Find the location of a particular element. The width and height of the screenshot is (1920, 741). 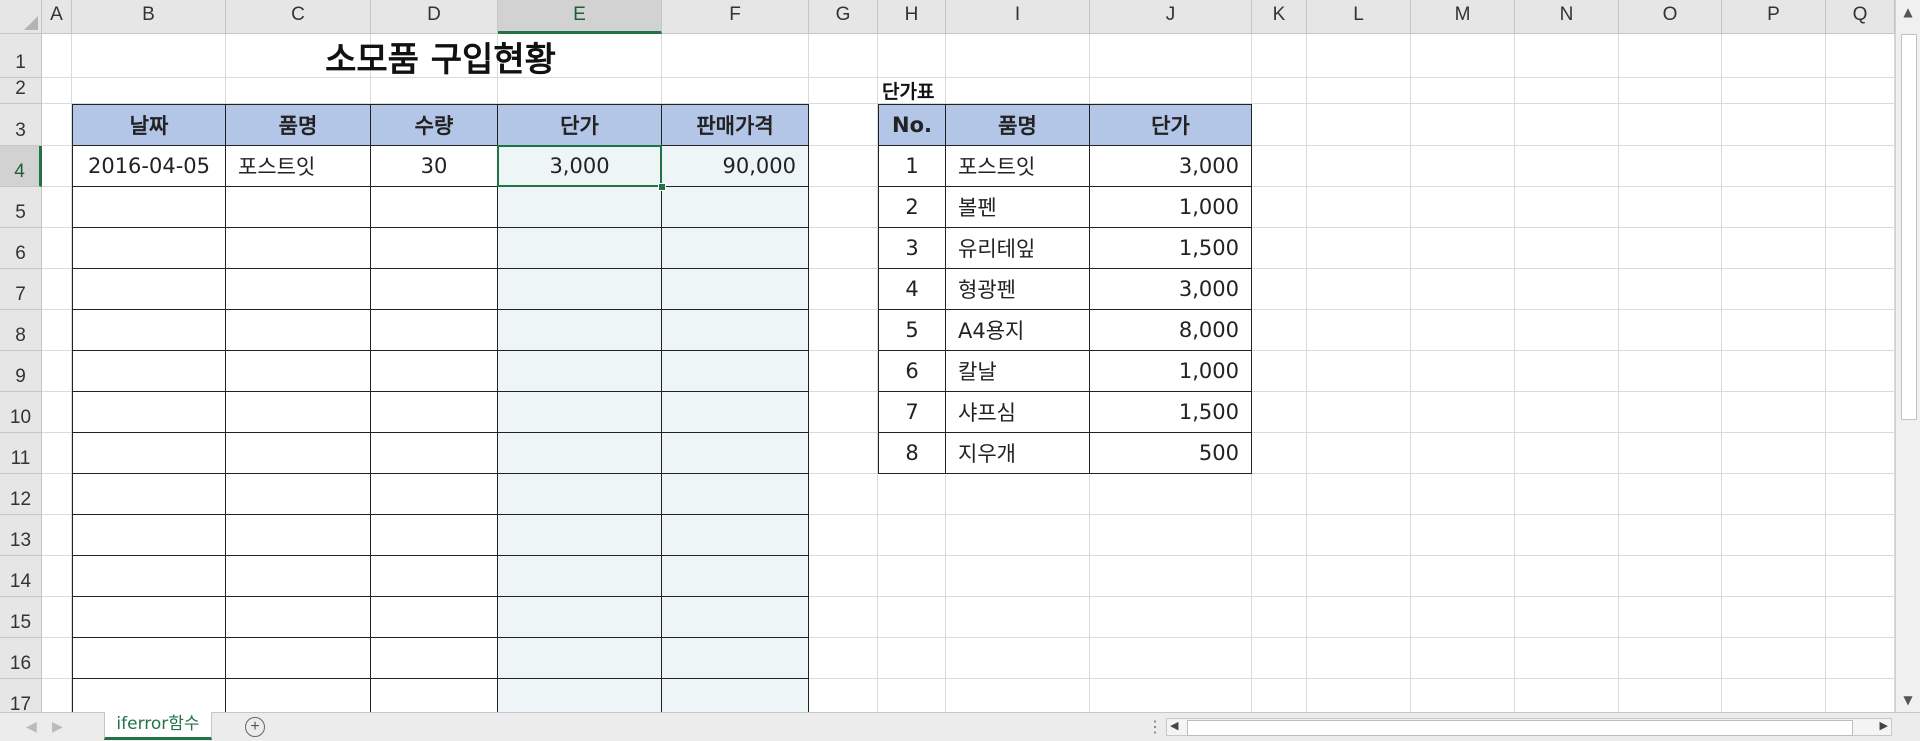

row-header-3: 3 is located at coordinates (21, 125).